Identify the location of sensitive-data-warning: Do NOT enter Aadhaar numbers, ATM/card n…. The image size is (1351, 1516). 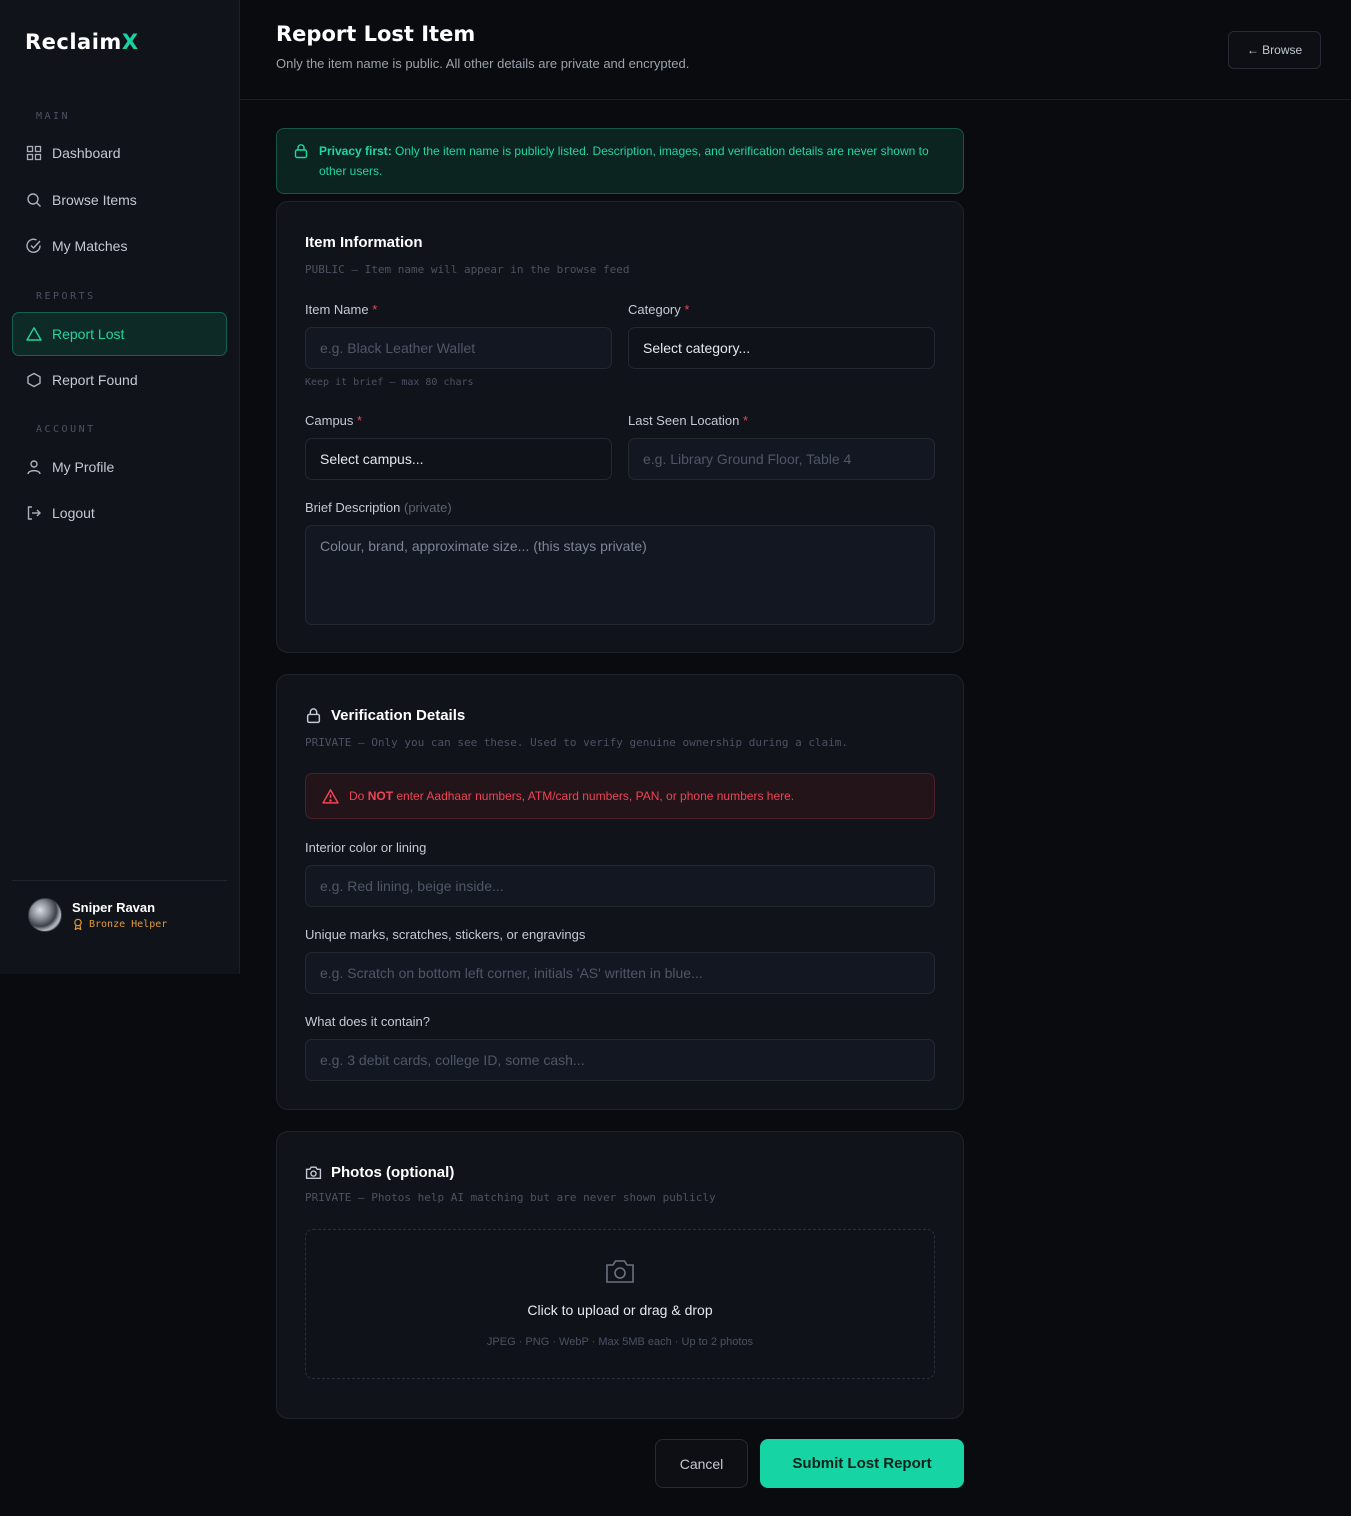
(620, 796).